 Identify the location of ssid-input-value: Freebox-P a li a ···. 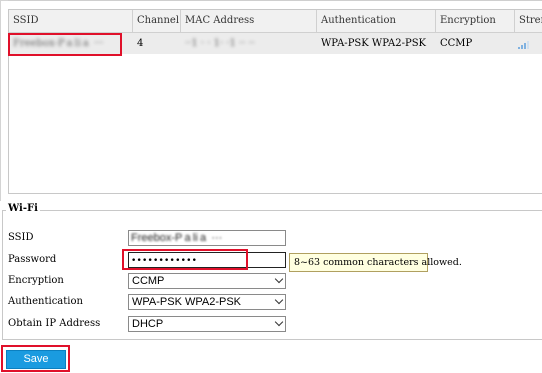
(177, 238).